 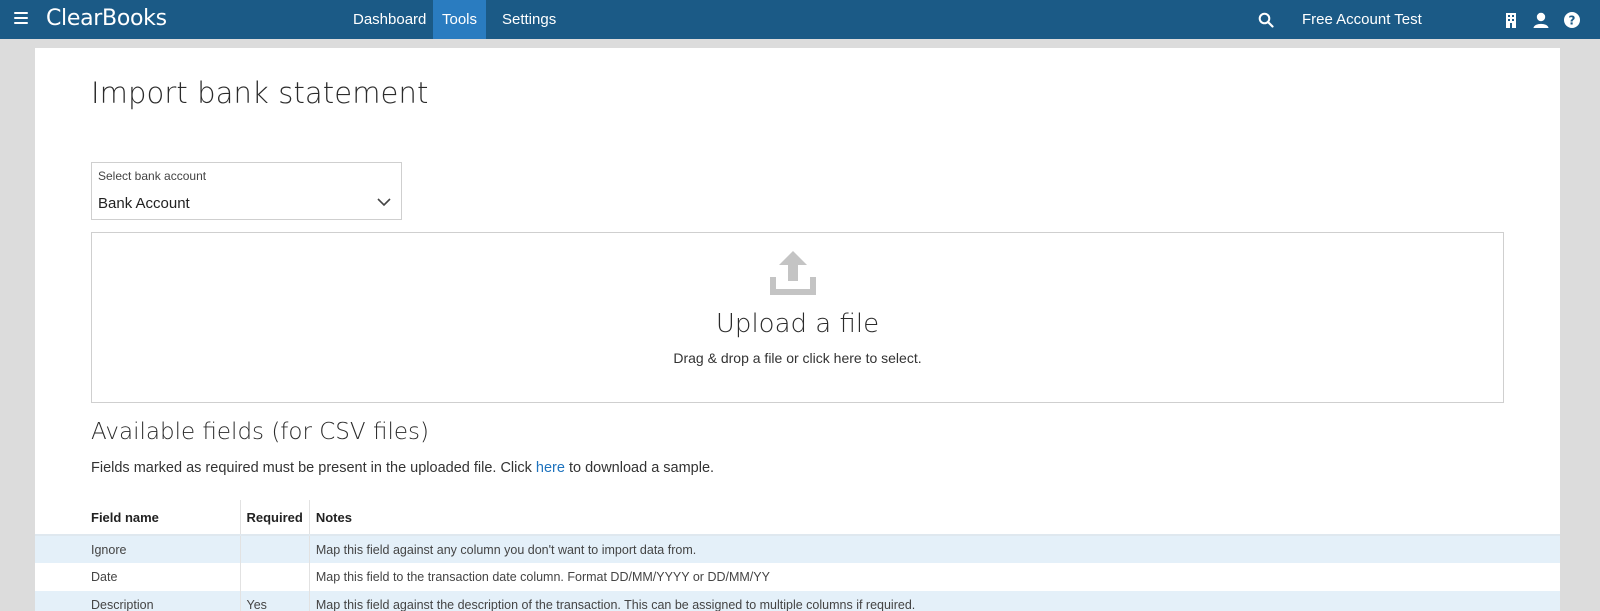 I want to click on bank-account-select: Select bank account Bank Account, so click(x=246, y=191).